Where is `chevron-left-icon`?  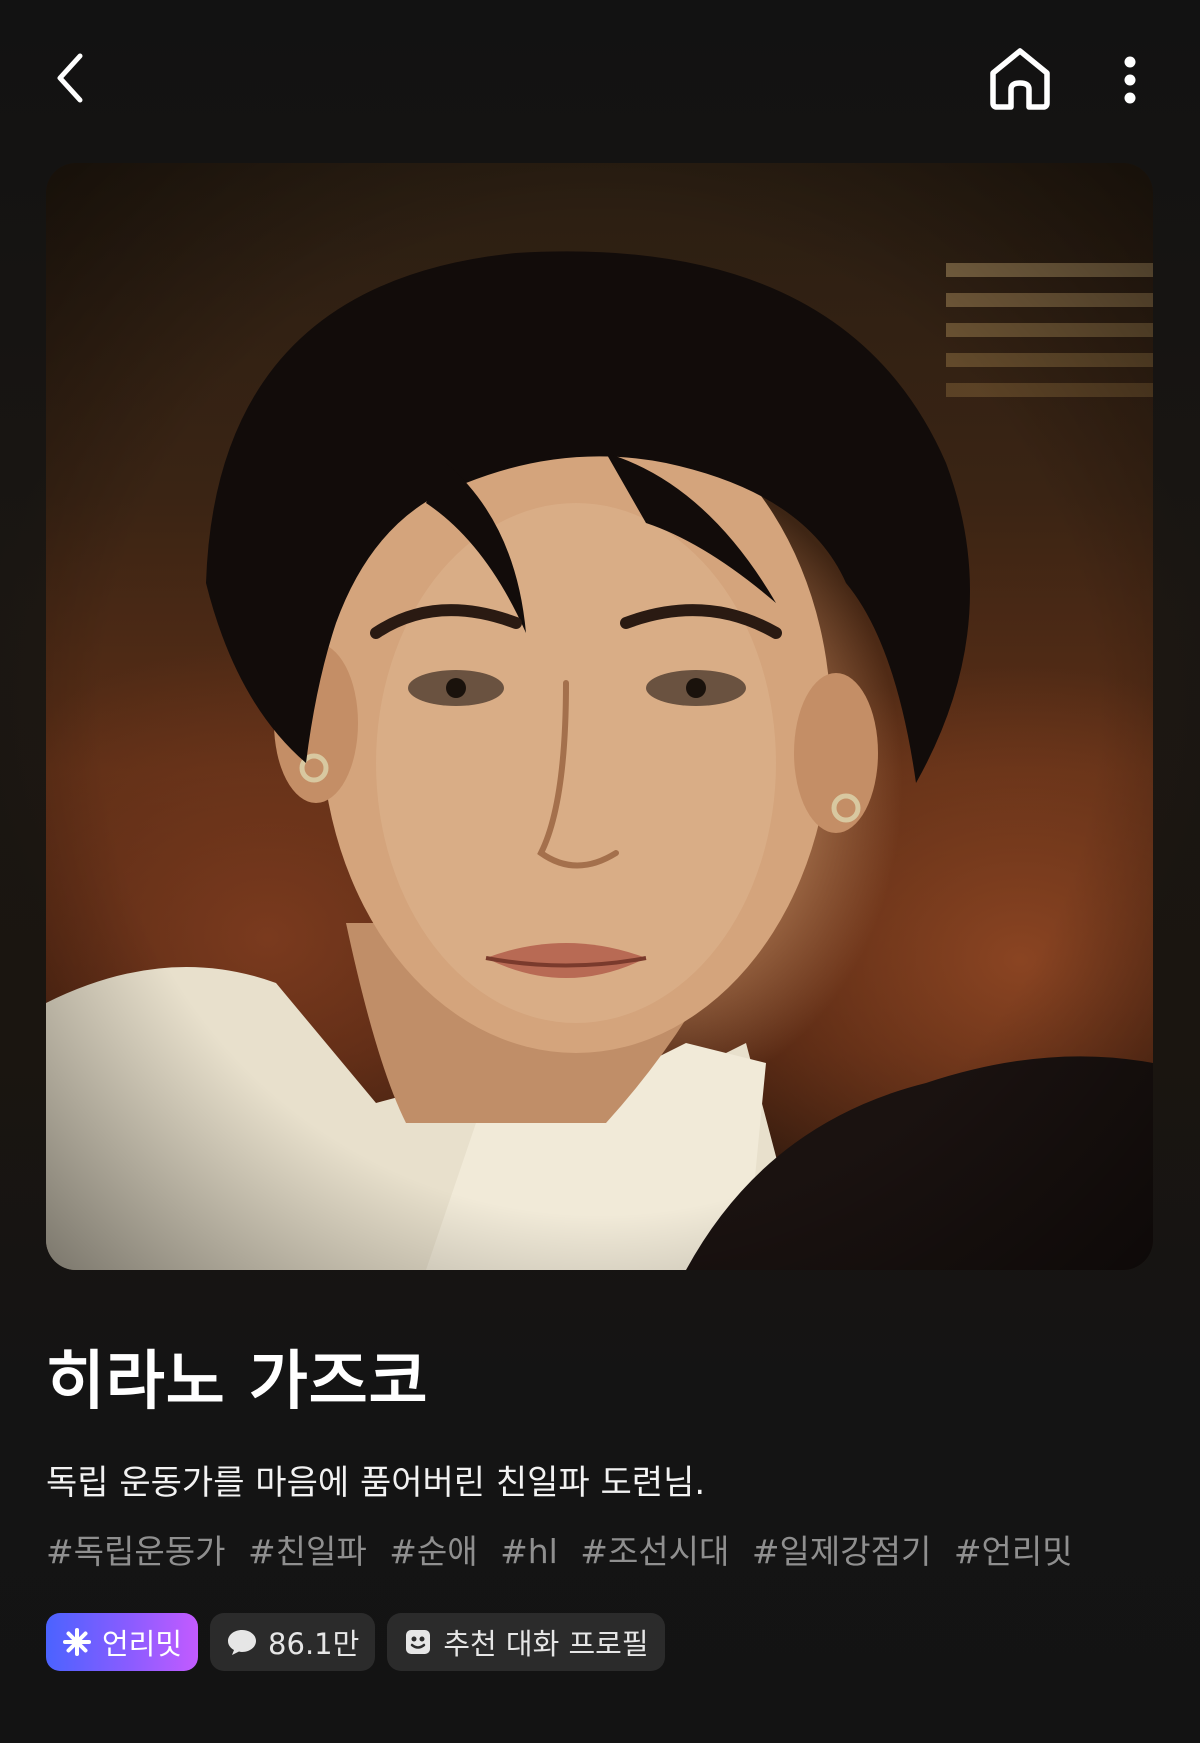
chevron-left-icon is located at coordinates (70, 78).